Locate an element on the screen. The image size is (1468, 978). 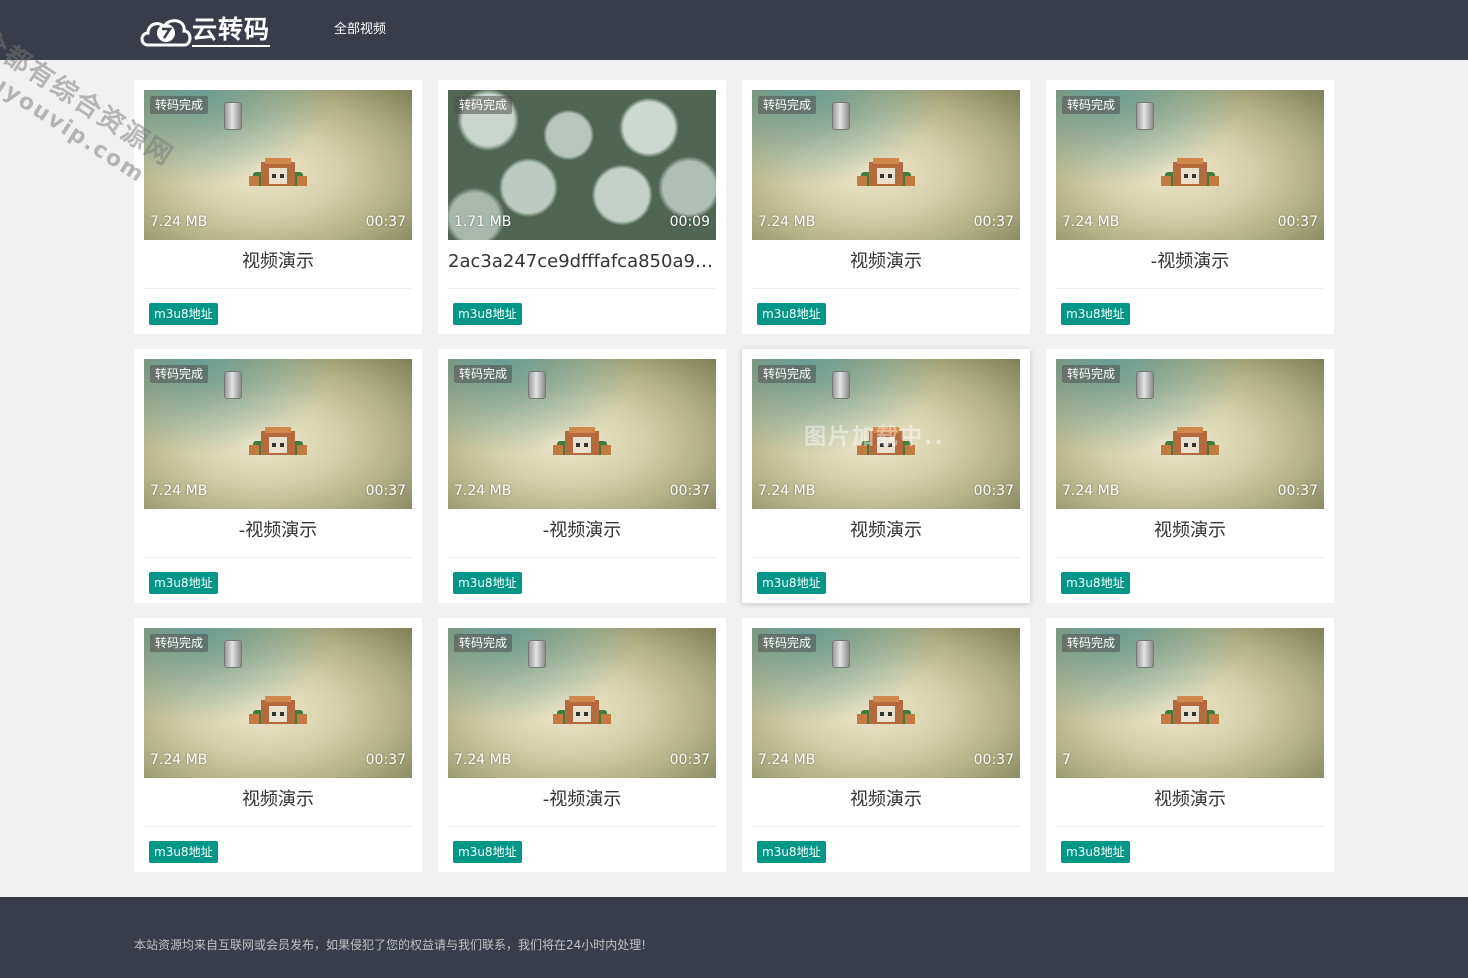
video-thumbnail: 转码完成 1.71 MB 00:09 is located at coordinates (582, 165).